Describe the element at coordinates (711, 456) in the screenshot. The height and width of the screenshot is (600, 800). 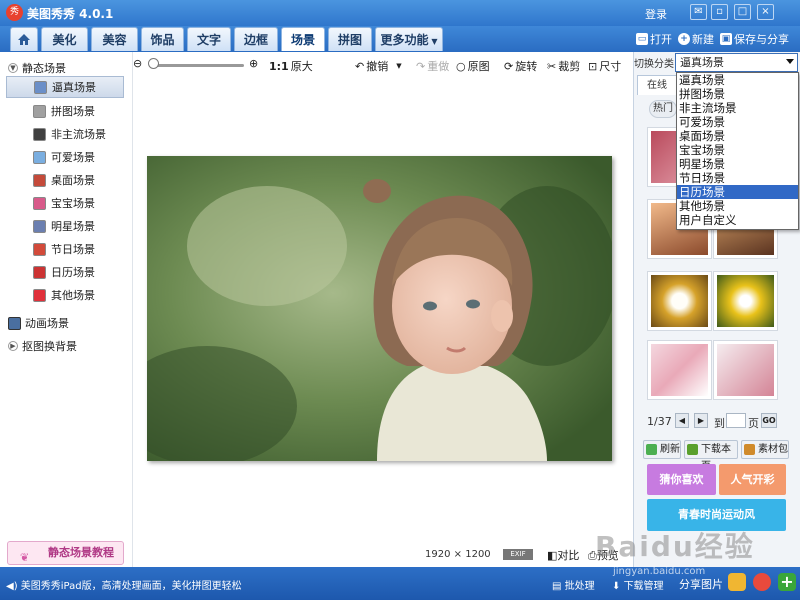
I see `download-page-button: 下载本页` at that location.